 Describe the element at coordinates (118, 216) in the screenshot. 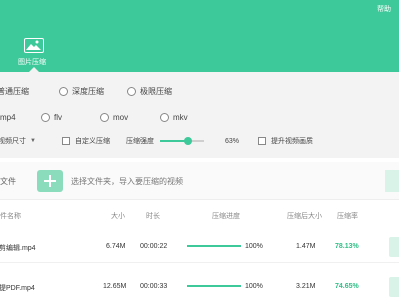

I see `col-size: 大小` at that location.